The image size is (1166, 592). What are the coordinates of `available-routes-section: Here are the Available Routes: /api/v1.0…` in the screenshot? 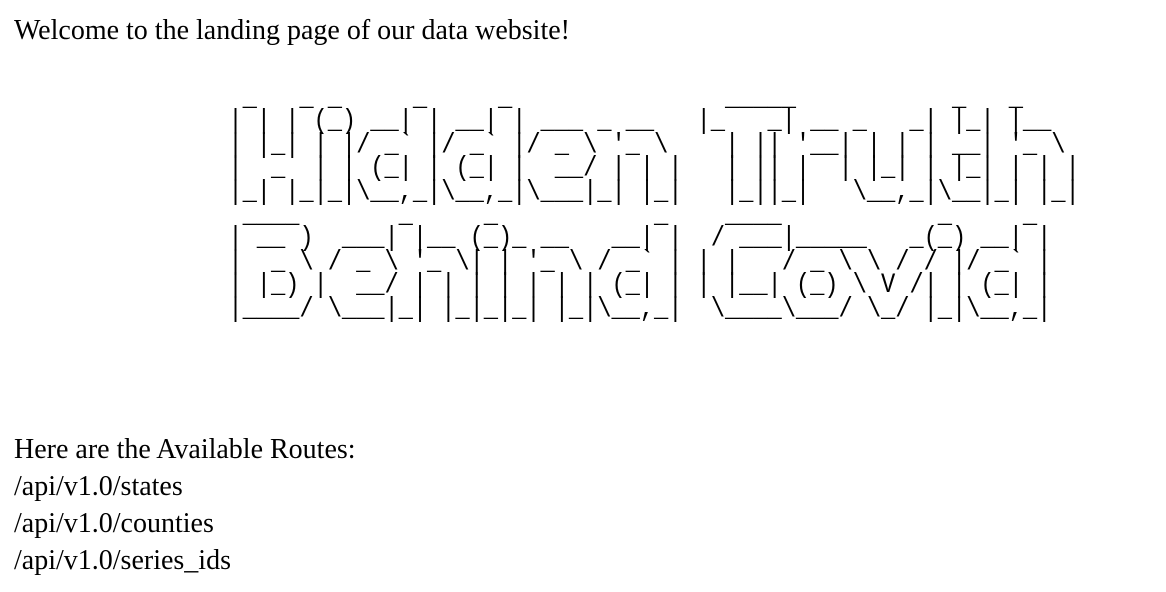 It's located at (185, 505).